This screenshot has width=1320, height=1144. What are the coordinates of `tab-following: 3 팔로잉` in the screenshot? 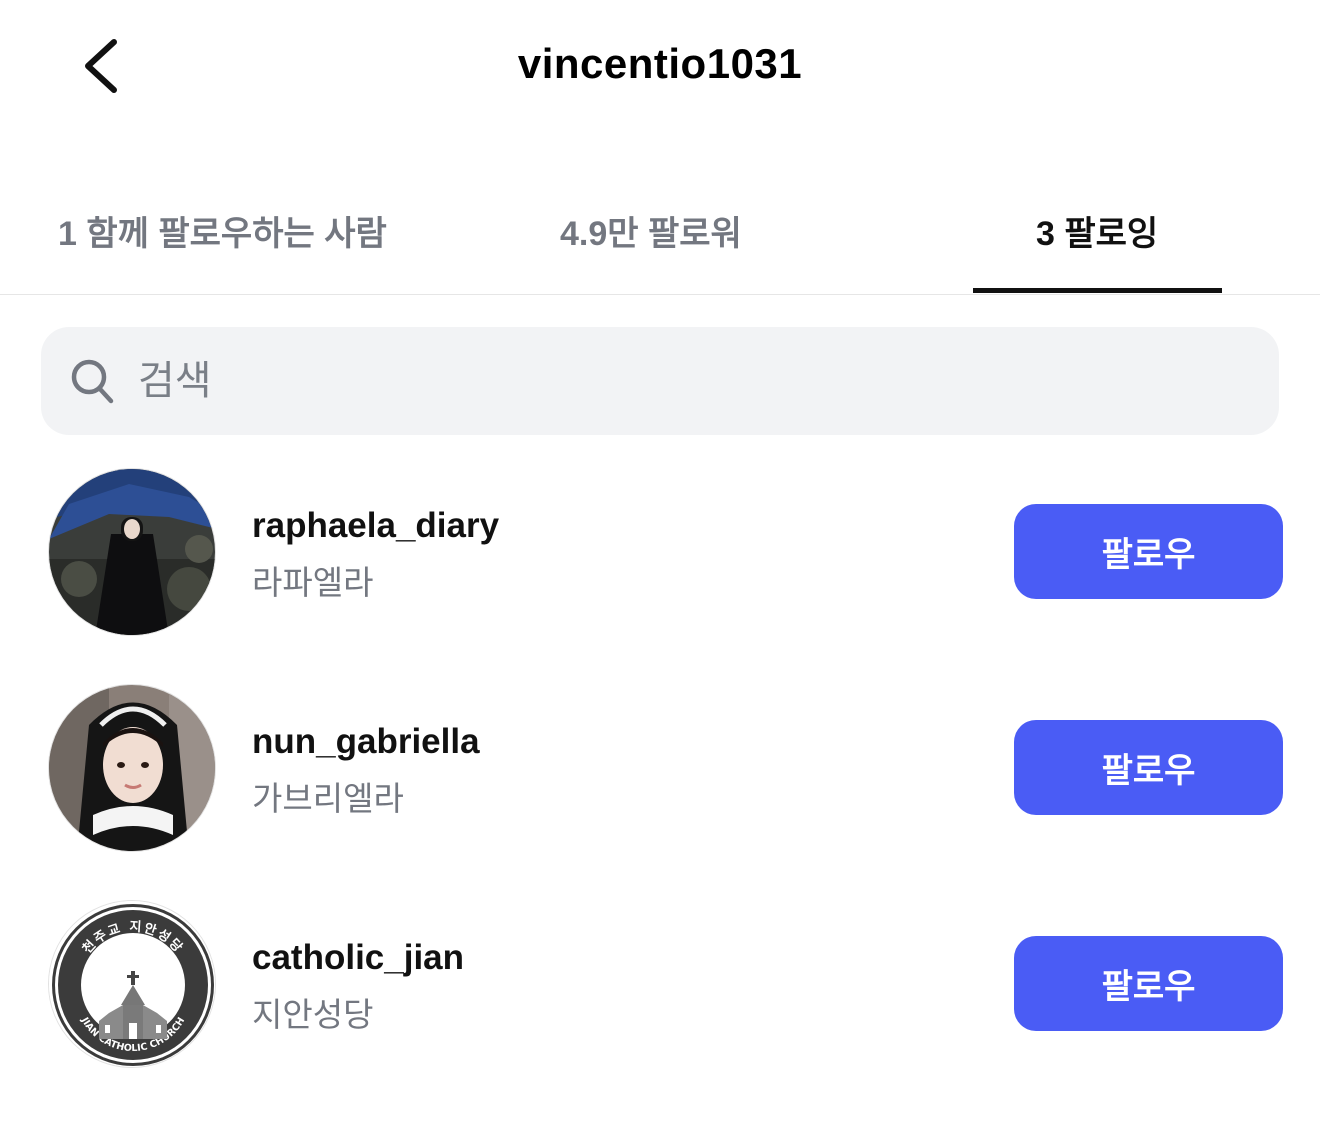 It's located at (1097, 230).